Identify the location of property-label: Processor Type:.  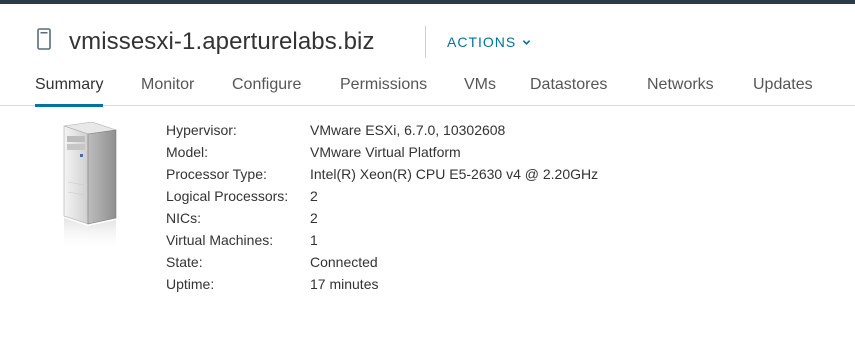
(216, 174).